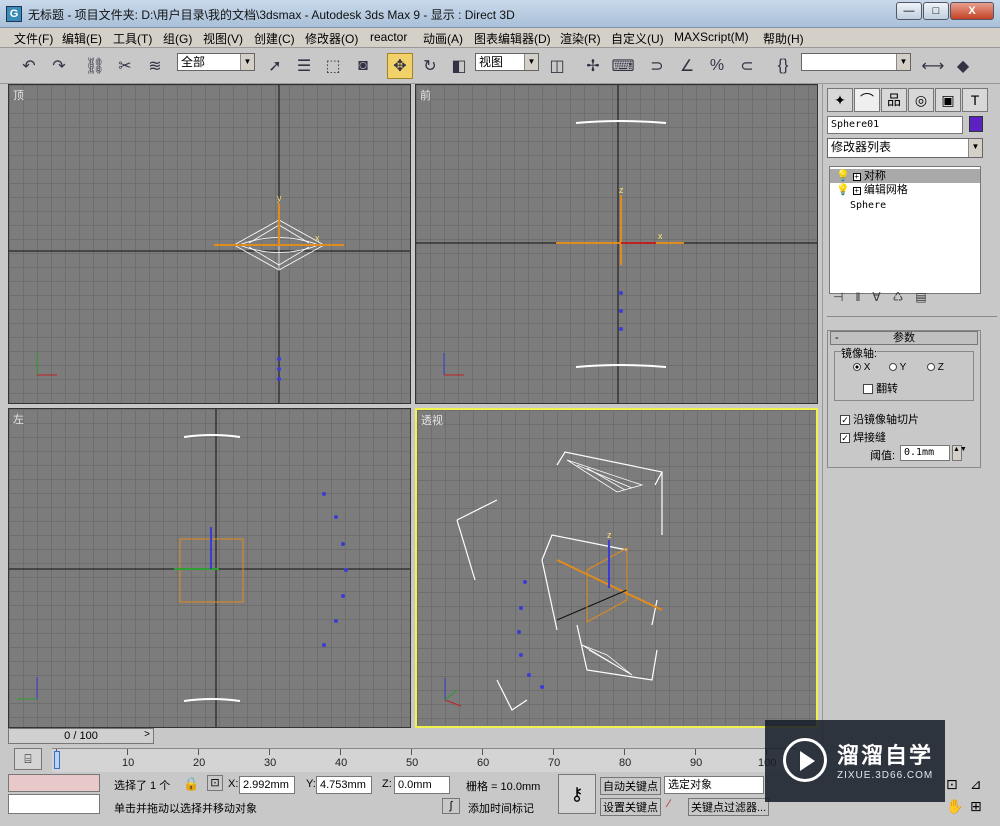 The width and height of the screenshot is (1000, 826). What do you see at coordinates (125, 66) in the screenshot?
I see `unlink-icon: ✂` at bounding box center [125, 66].